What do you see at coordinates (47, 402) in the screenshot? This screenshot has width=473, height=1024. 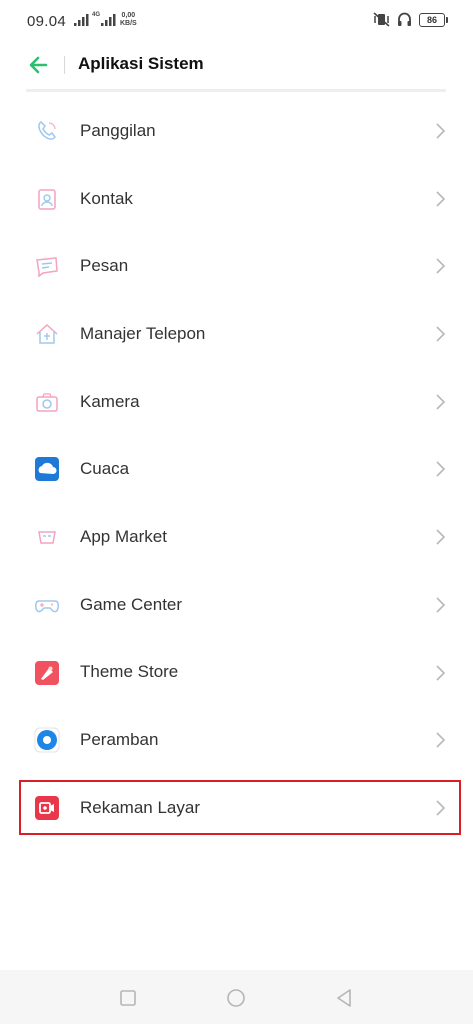 I see `camera-icon` at bounding box center [47, 402].